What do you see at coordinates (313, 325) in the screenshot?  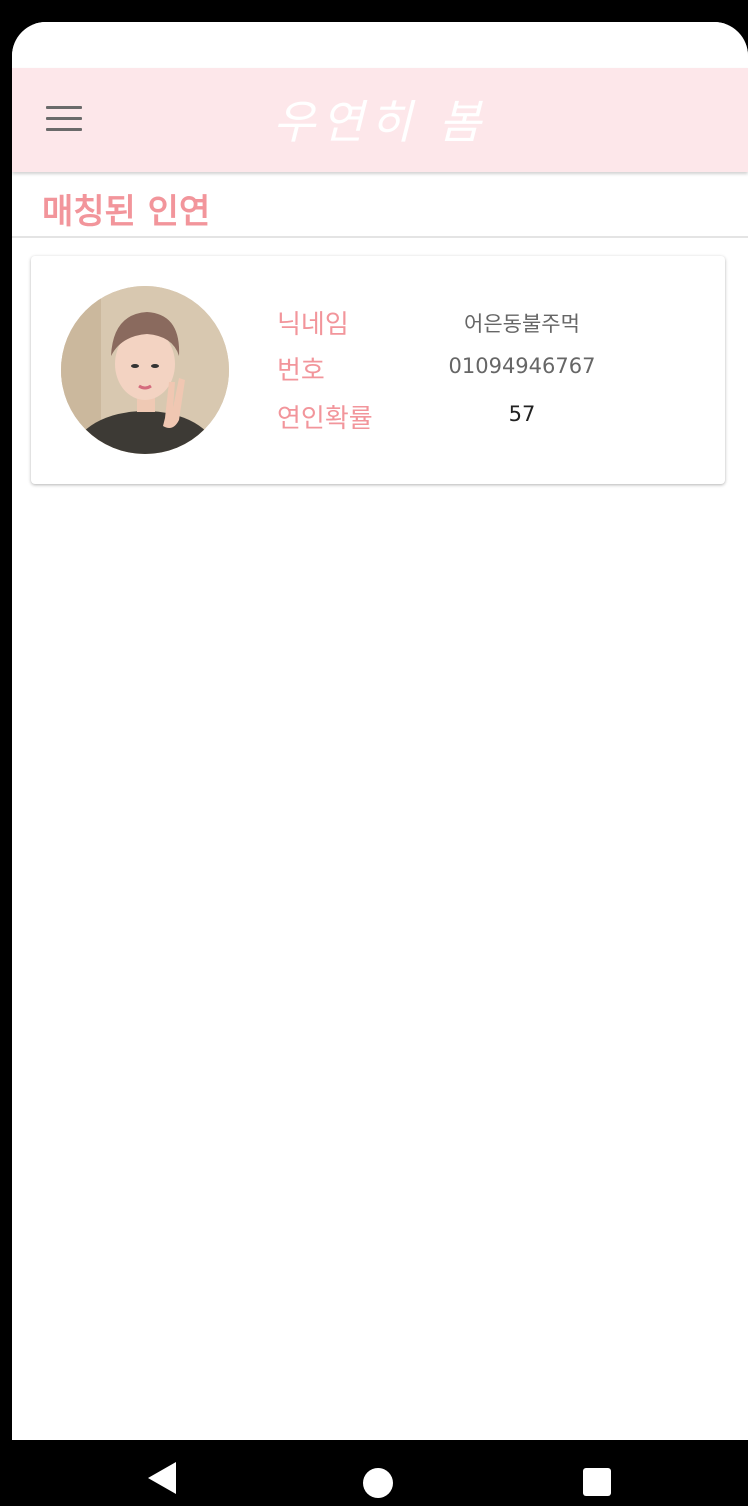 I see `nickname-label: 닉네임` at bounding box center [313, 325].